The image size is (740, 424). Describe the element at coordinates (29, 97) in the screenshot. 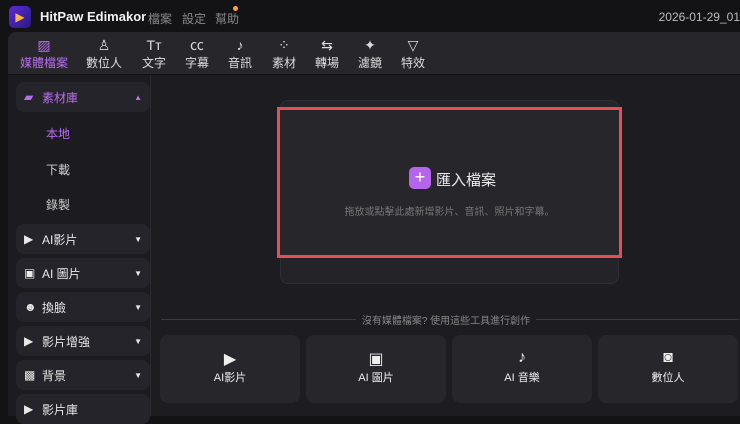

I see `folder-icon: ▰` at that location.